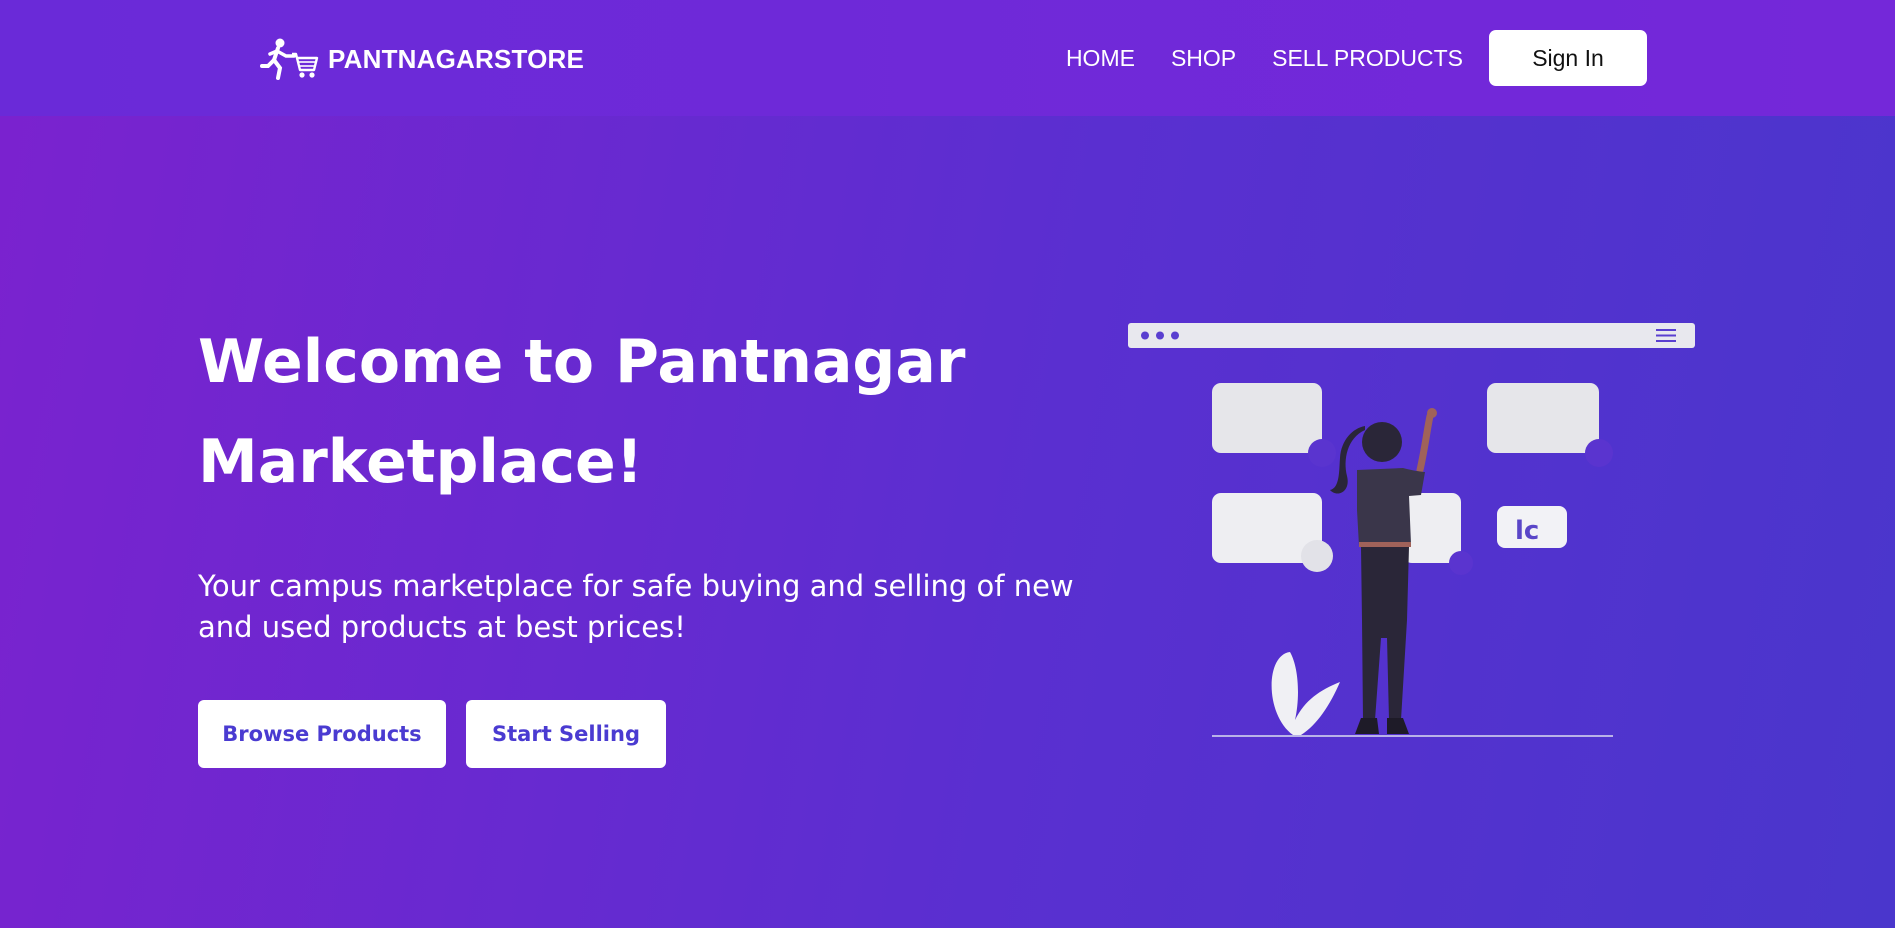 This screenshot has height=928, width=1895. Describe the element at coordinates (566, 734) in the screenshot. I see `start-selling-button: Start Selling` at that location.